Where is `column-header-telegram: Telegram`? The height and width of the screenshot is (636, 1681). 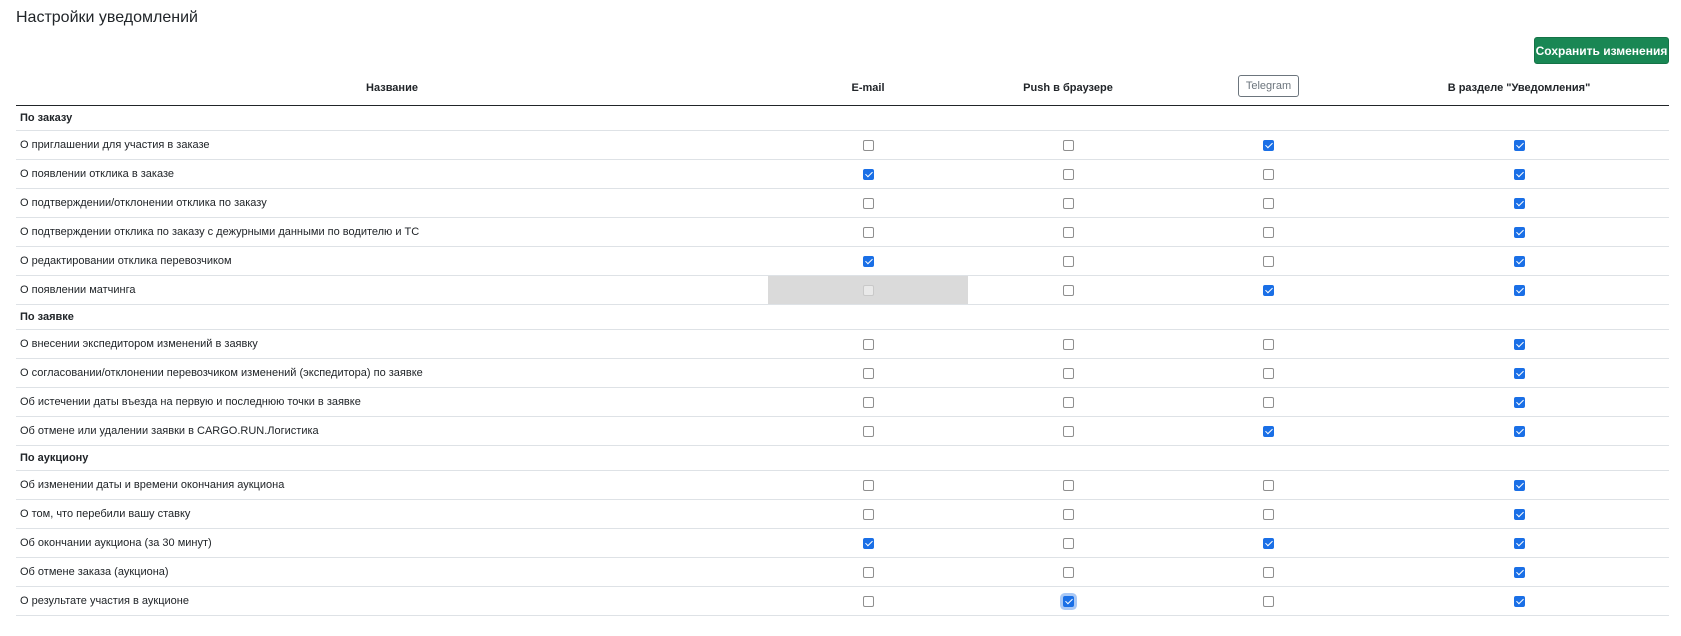
column-header-telegram: Telegram is located at coordinates (1268, 88).